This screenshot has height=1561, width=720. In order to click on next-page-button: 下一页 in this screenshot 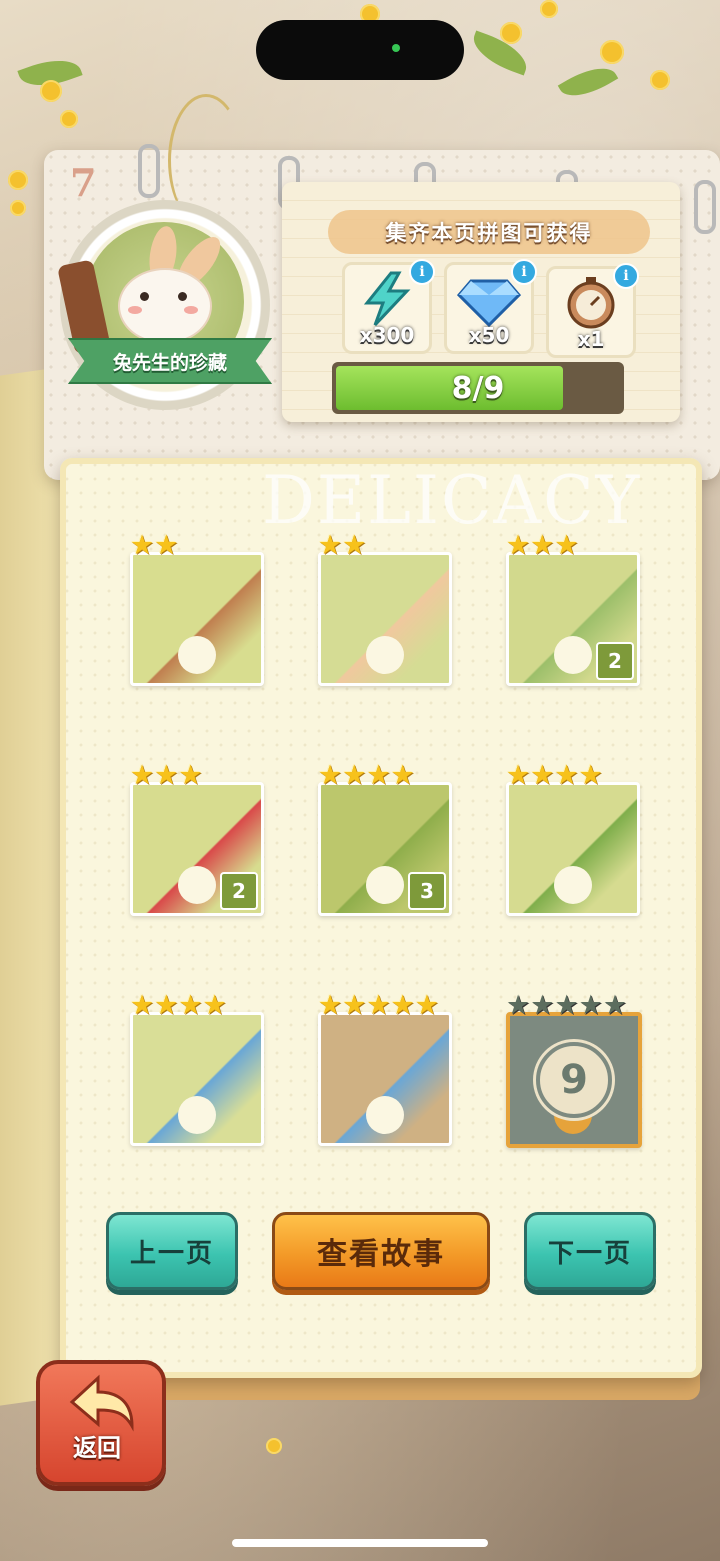, I will do `click(590, 1251)`.